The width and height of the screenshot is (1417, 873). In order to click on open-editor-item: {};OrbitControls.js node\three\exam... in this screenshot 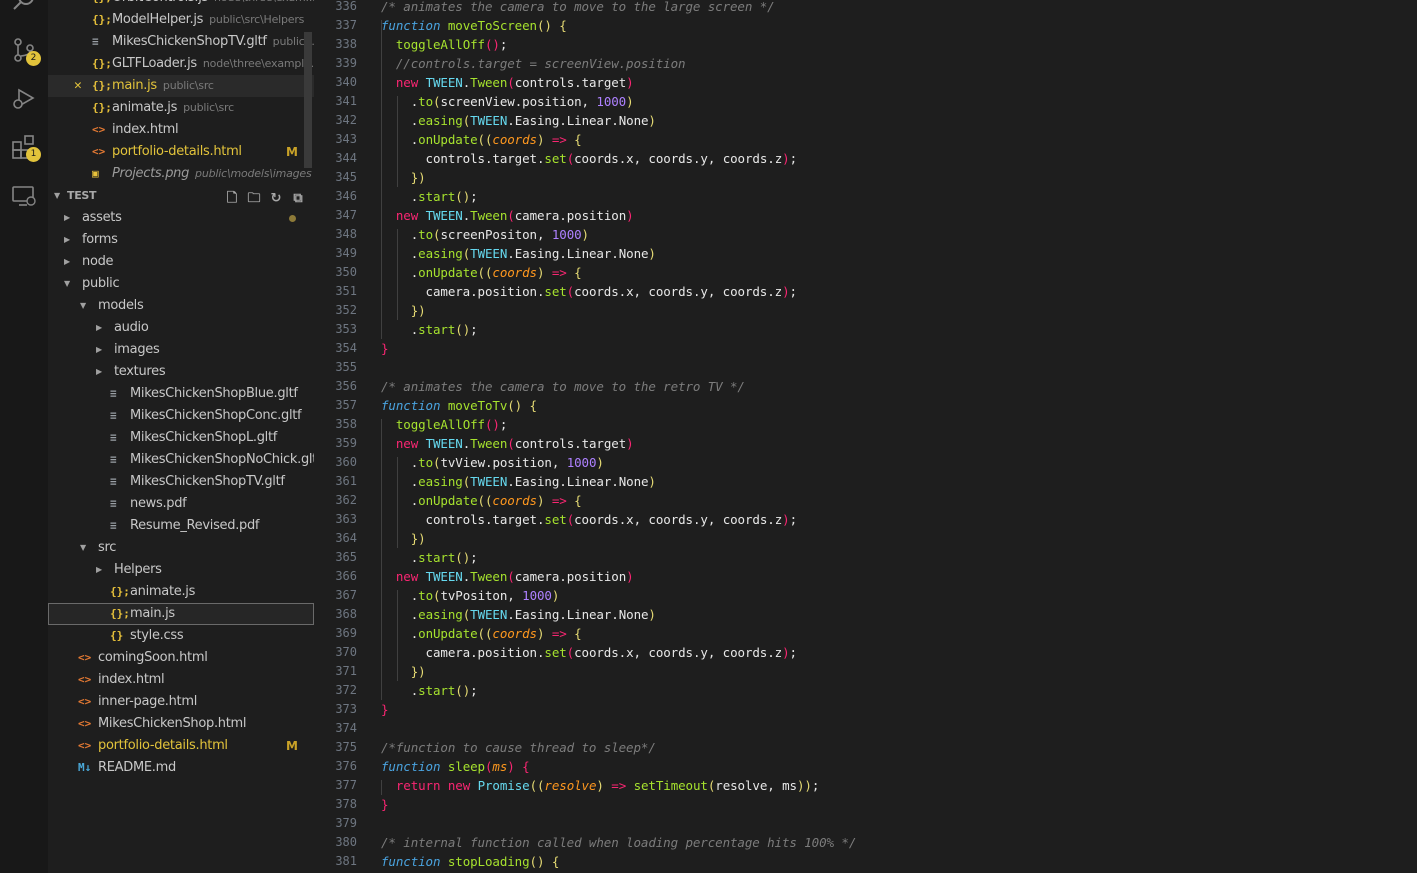, I will do `click(181, 4)`.